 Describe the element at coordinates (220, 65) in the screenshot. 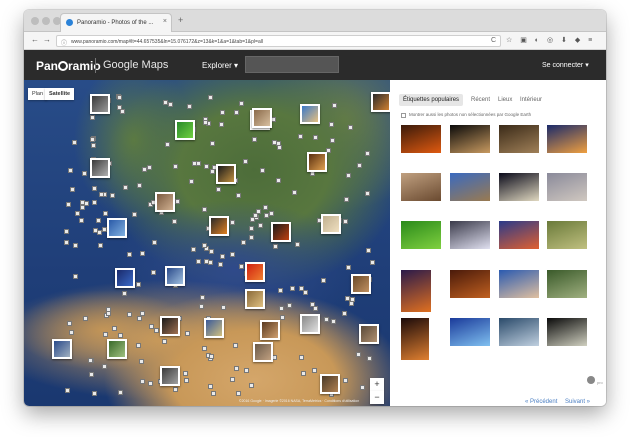

I see `explorer-menu: Explorer ▾` at that location.